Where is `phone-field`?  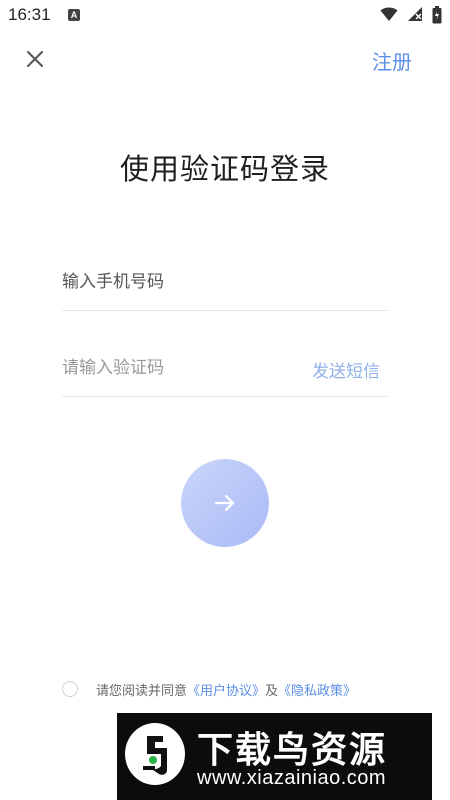
phone-field is located at coordinates (225, 287).